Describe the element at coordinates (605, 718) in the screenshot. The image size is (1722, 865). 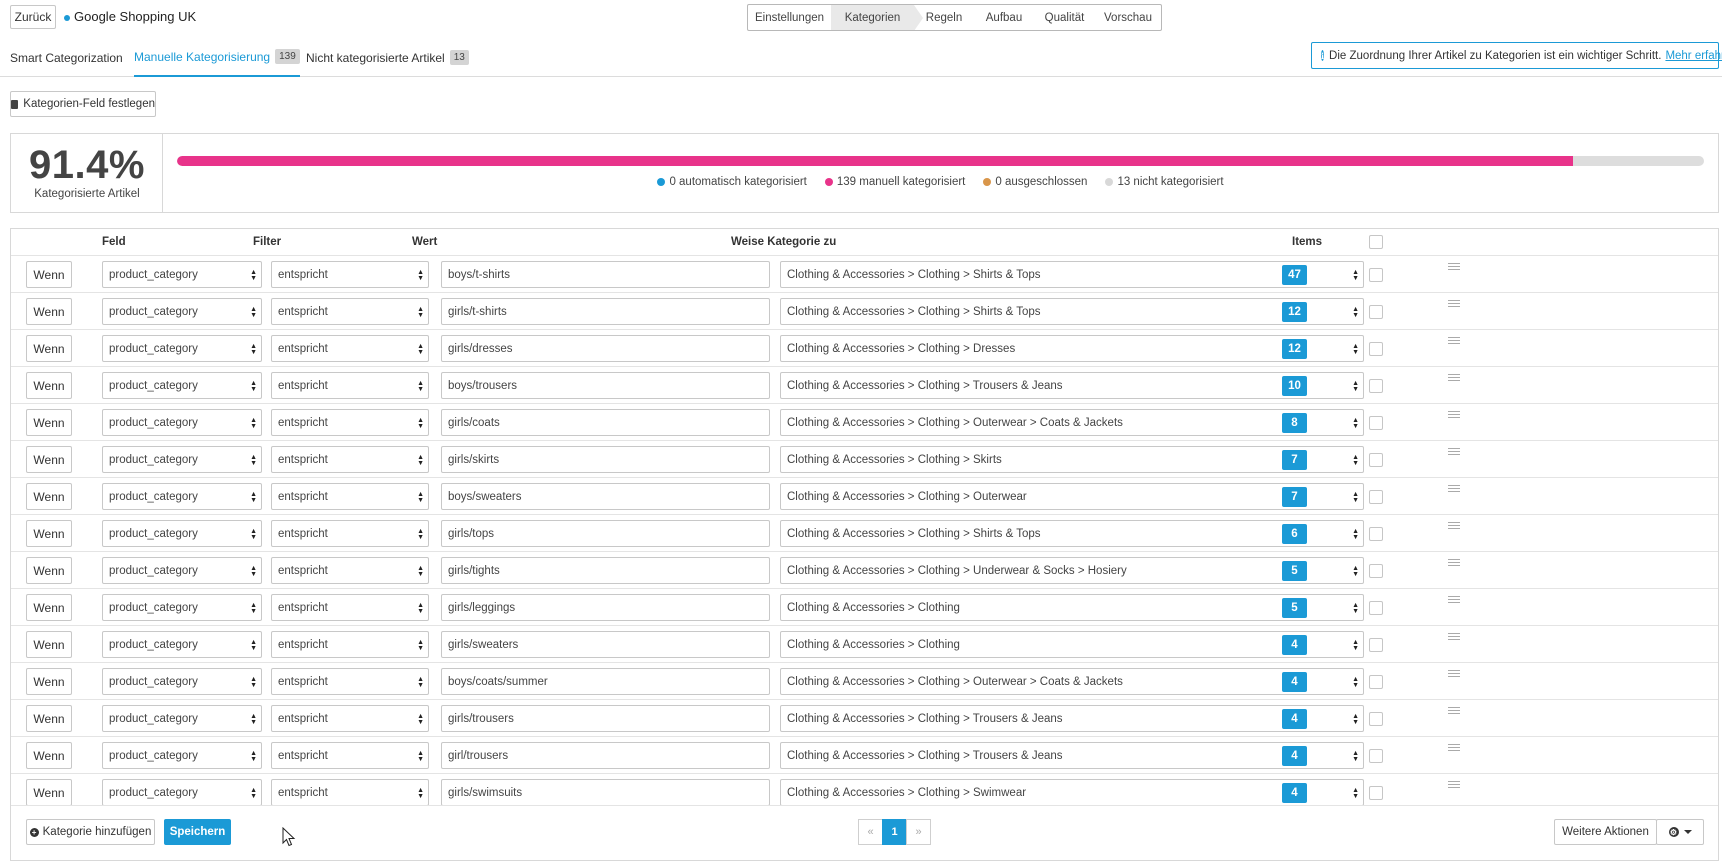
I see `value-input: girls/trousers` at that location.